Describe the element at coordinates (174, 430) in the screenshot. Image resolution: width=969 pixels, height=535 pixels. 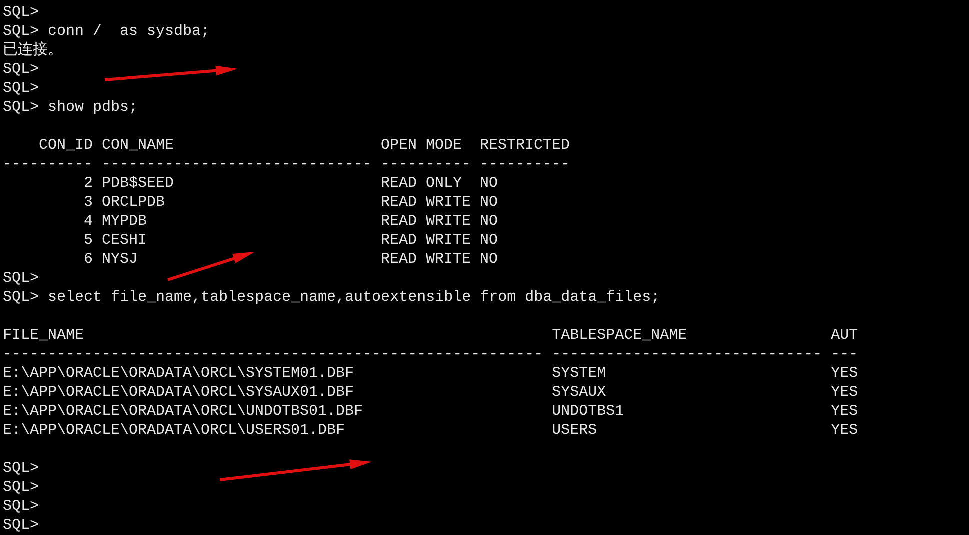
I see `table-cell: E:\APP\ORACLE\ORADATA\ORCL\USERS01.DBF` at that location.